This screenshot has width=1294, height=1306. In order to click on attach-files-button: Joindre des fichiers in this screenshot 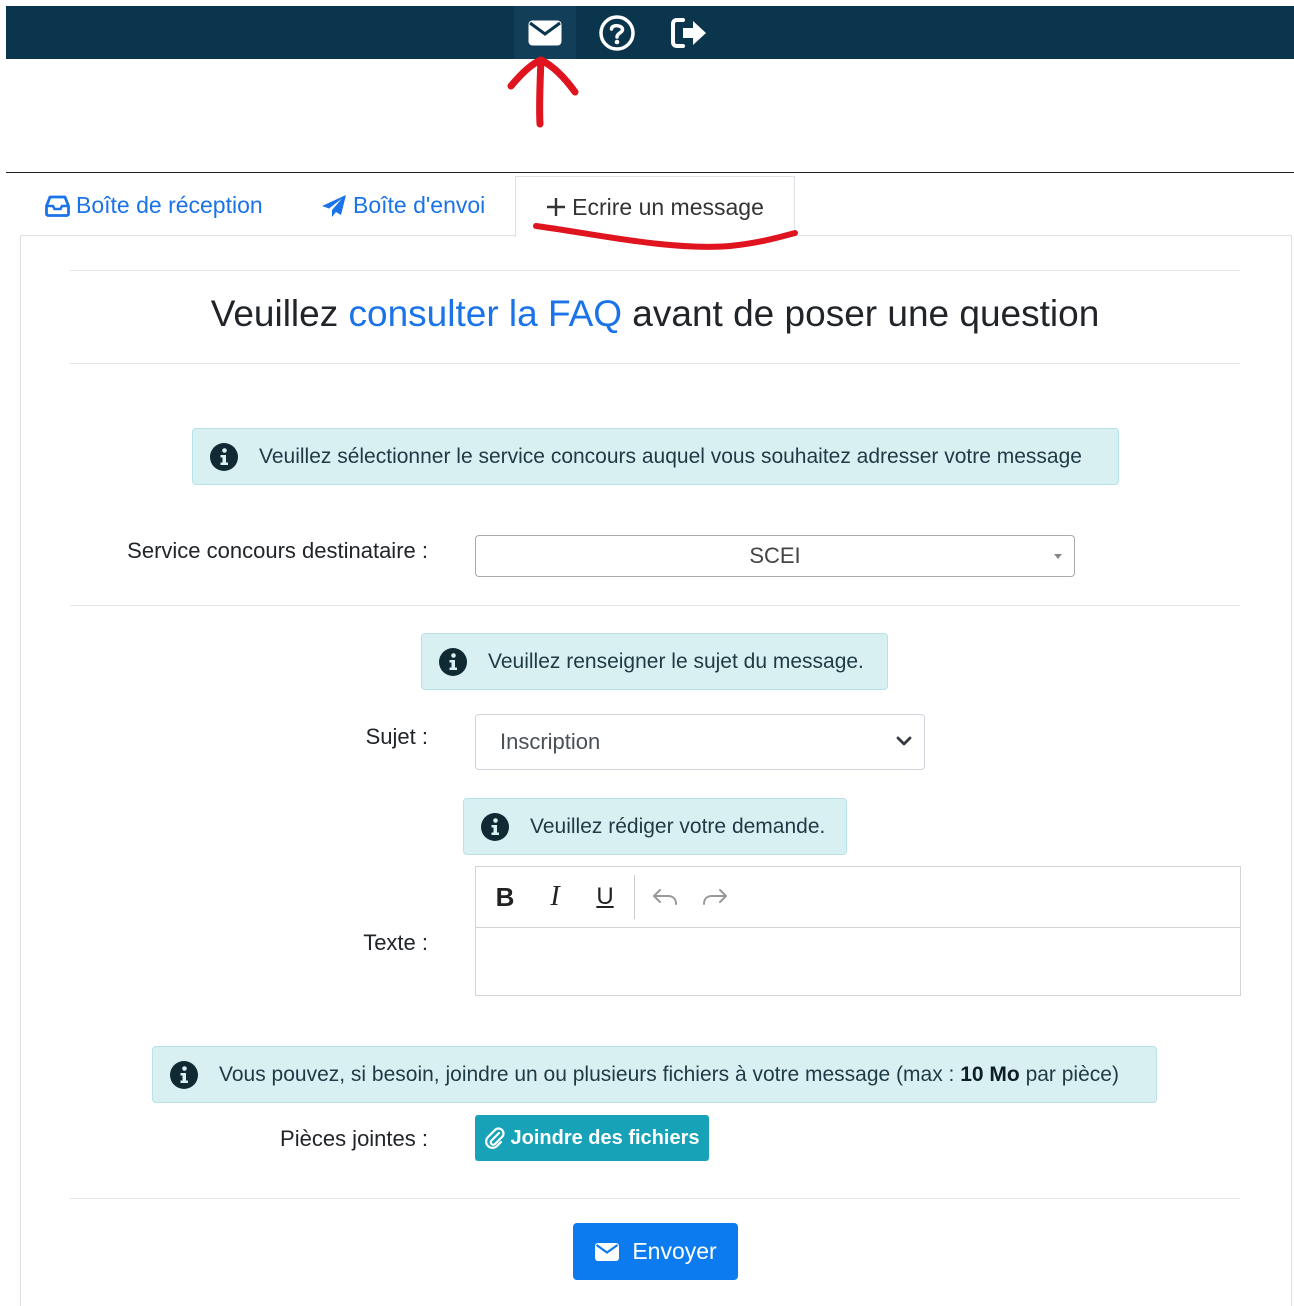, I will do `click(592, 1138)`.